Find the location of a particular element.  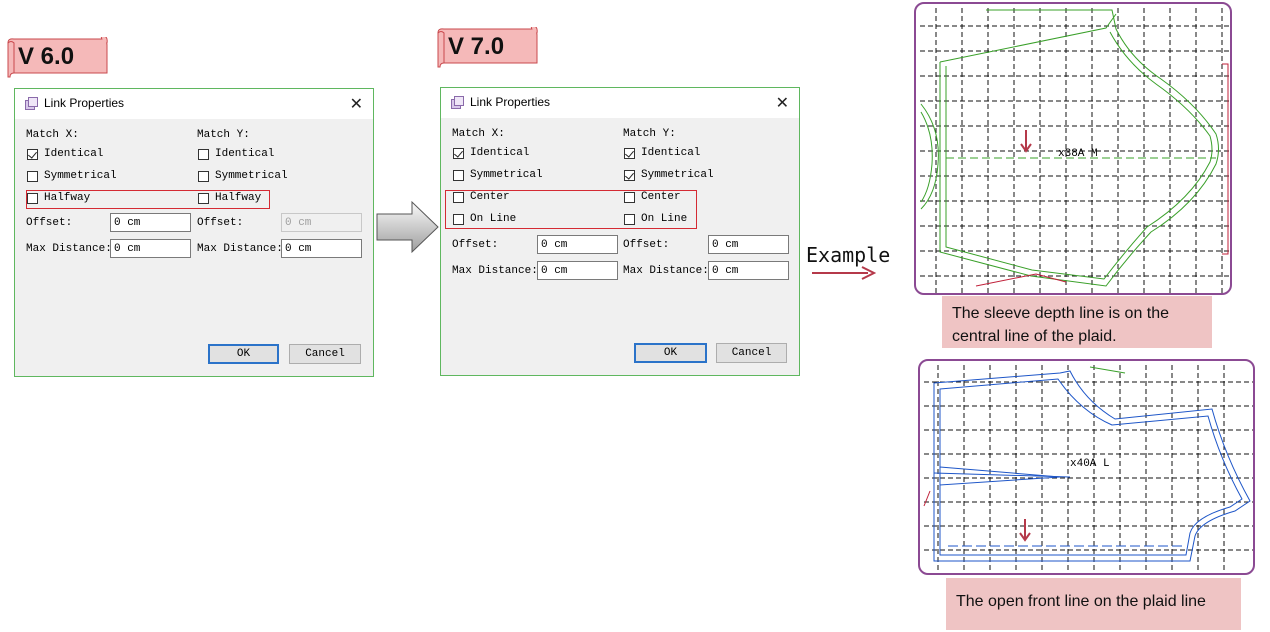

example-label: Example is located at coordinates (848, 255).